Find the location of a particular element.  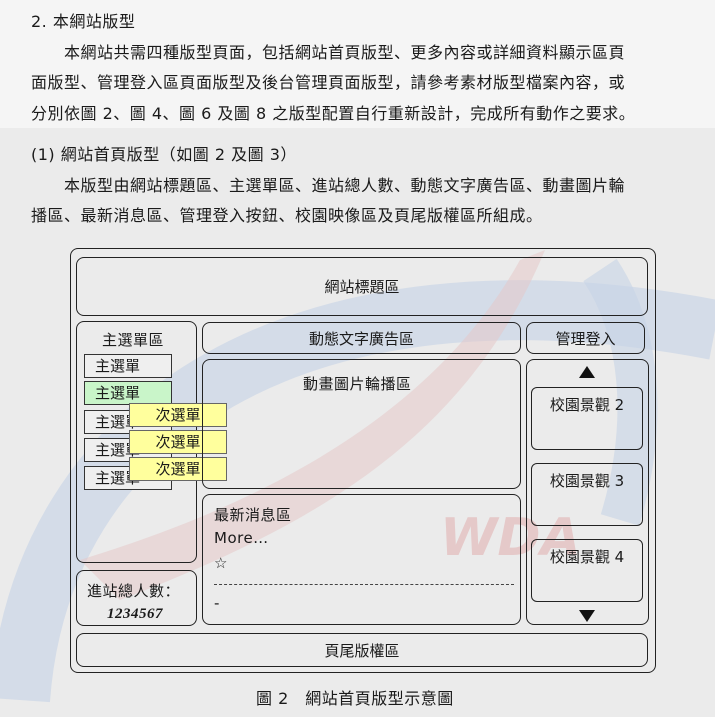

marquee-area: 動態文字廣告區 is located at coordinates (361, 338).